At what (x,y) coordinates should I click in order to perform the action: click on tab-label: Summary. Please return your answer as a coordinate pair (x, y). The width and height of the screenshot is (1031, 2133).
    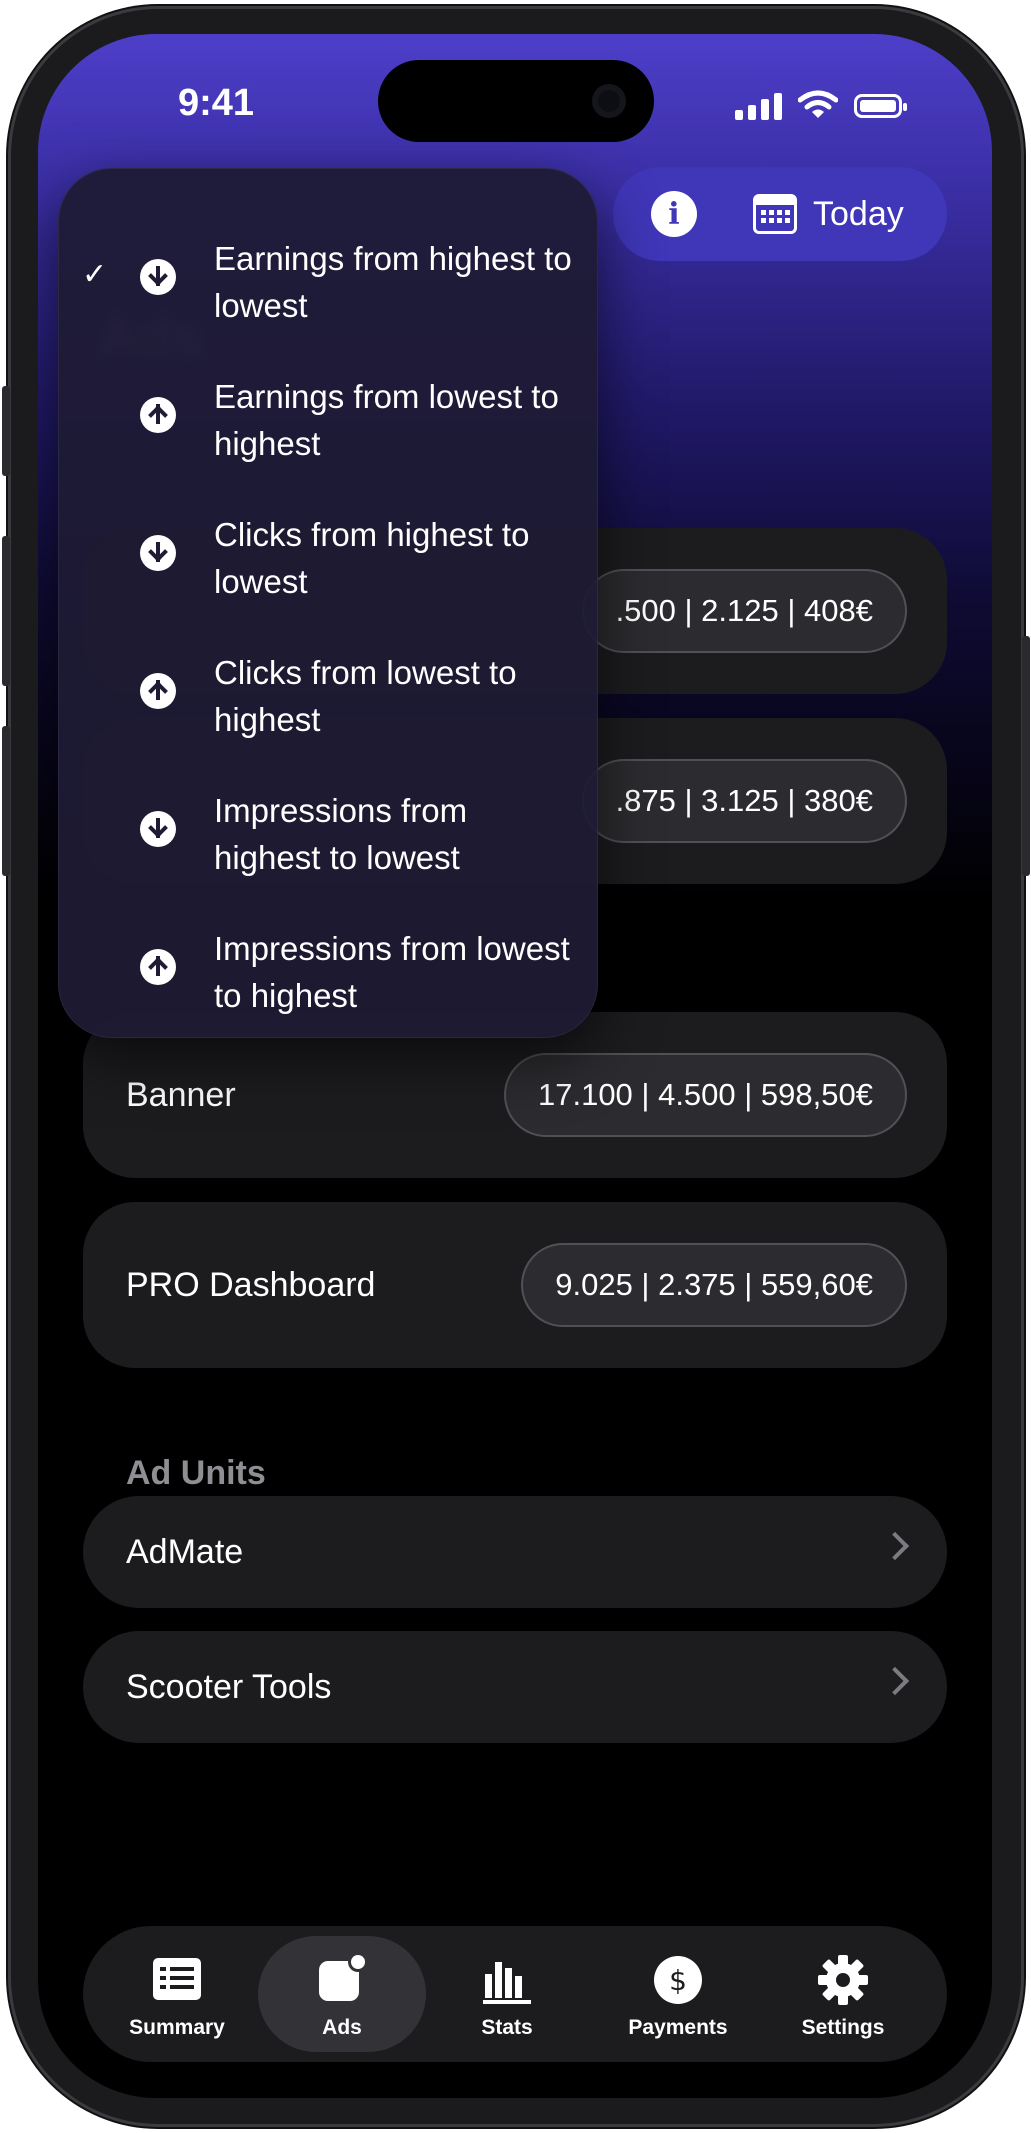
    Looking at the image, I should click on (177, 2027).